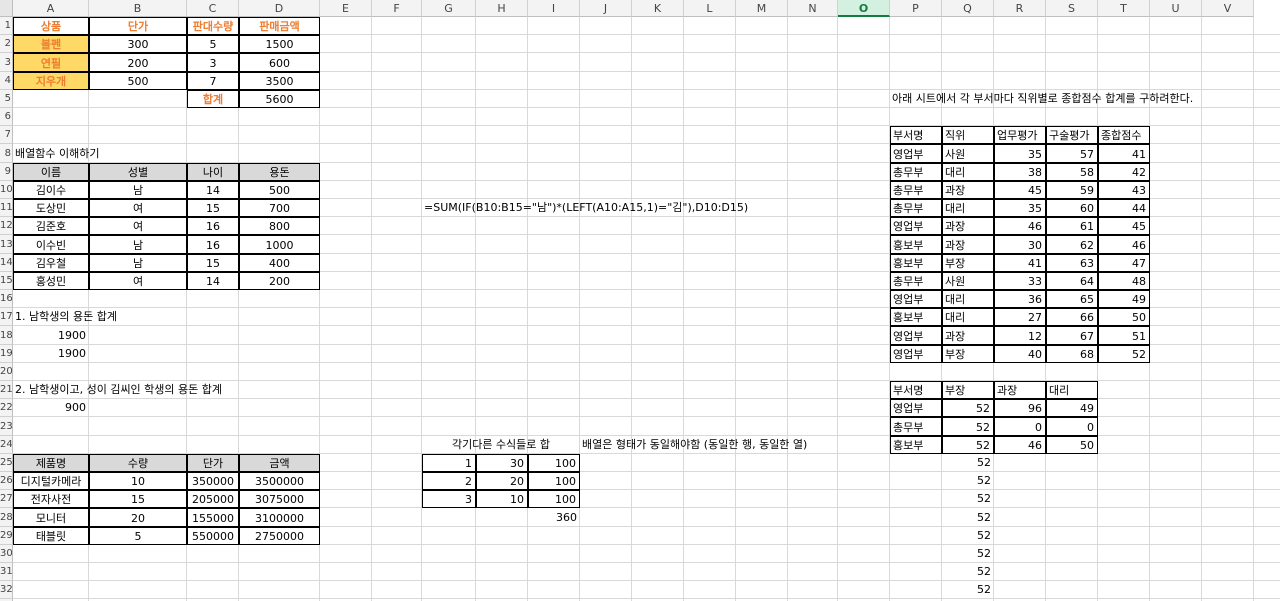 This screenshot has height=601, width=1280. I want to click on mini-table-cell: 10, so click(502, 499).